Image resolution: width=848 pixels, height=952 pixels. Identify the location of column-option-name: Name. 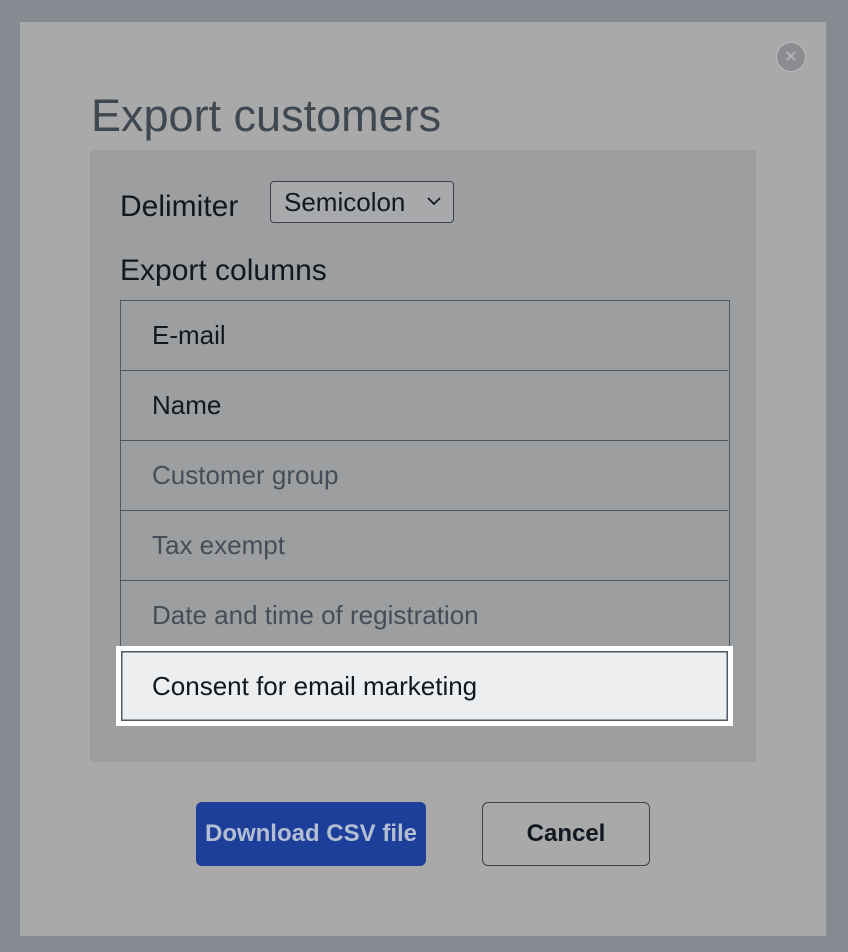
(424, 406).